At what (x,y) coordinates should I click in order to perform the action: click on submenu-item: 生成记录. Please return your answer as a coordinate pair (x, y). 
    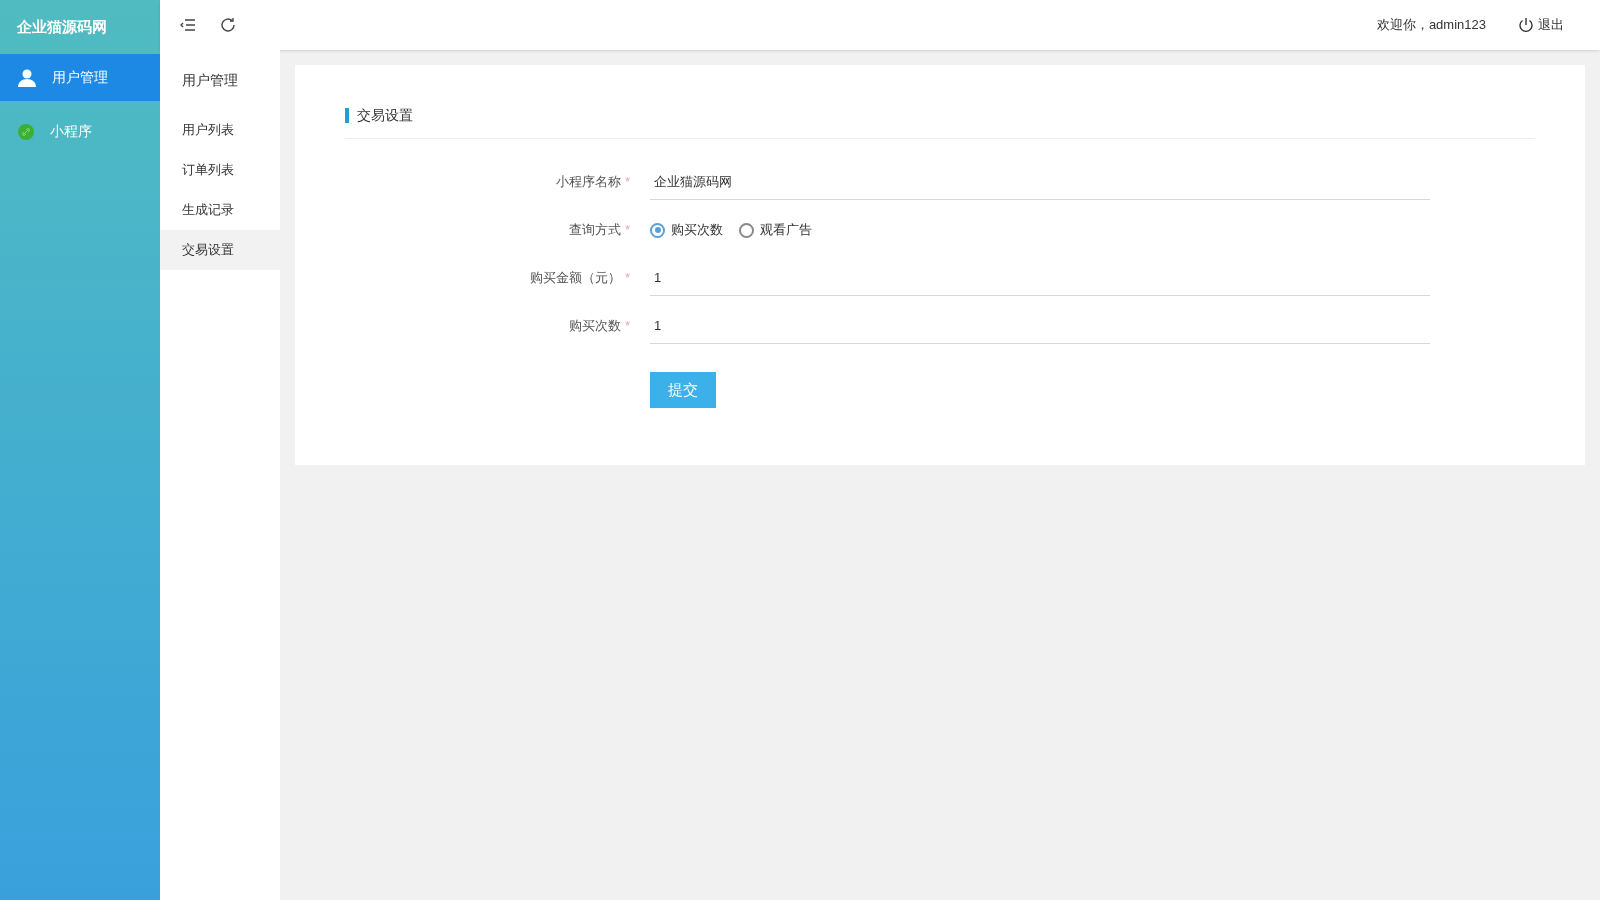
    Looking at the image, I should click on (220, 210).